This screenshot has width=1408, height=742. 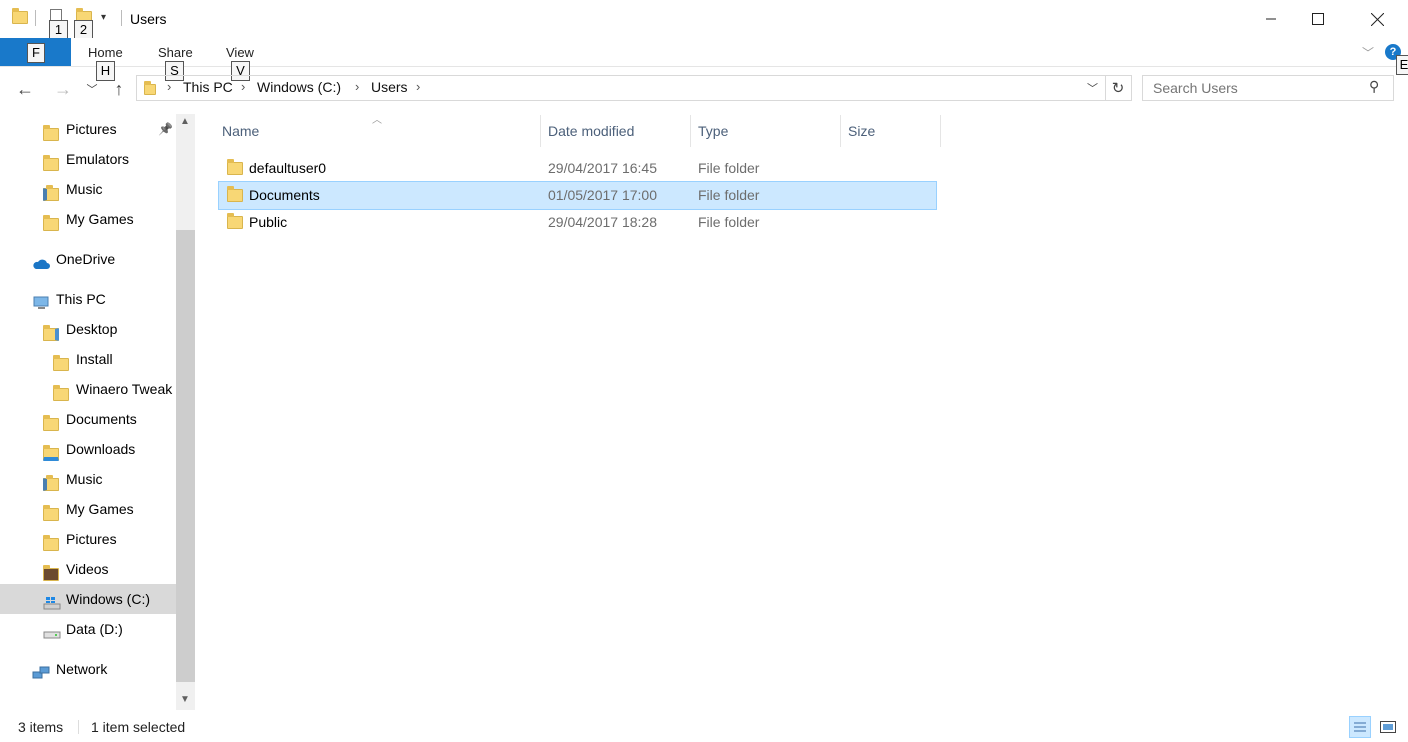 What do you see at coordinates (41, 260) in the screenshot?
I see `onedrive-icon` at bounding box center [41, 260].